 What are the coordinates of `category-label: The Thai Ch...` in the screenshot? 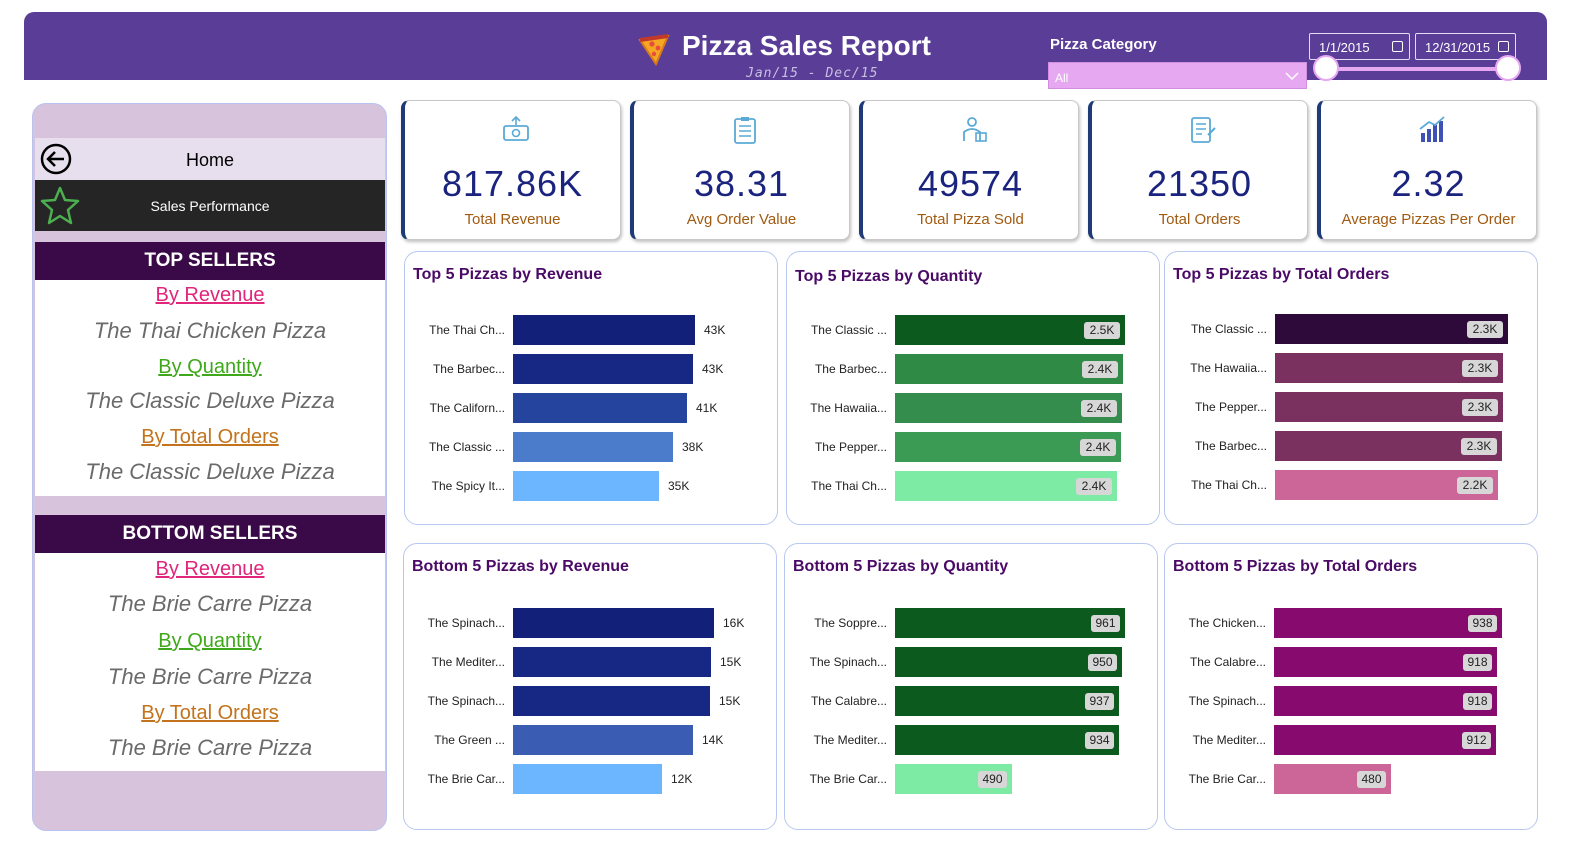 It's located at (1229, 485).